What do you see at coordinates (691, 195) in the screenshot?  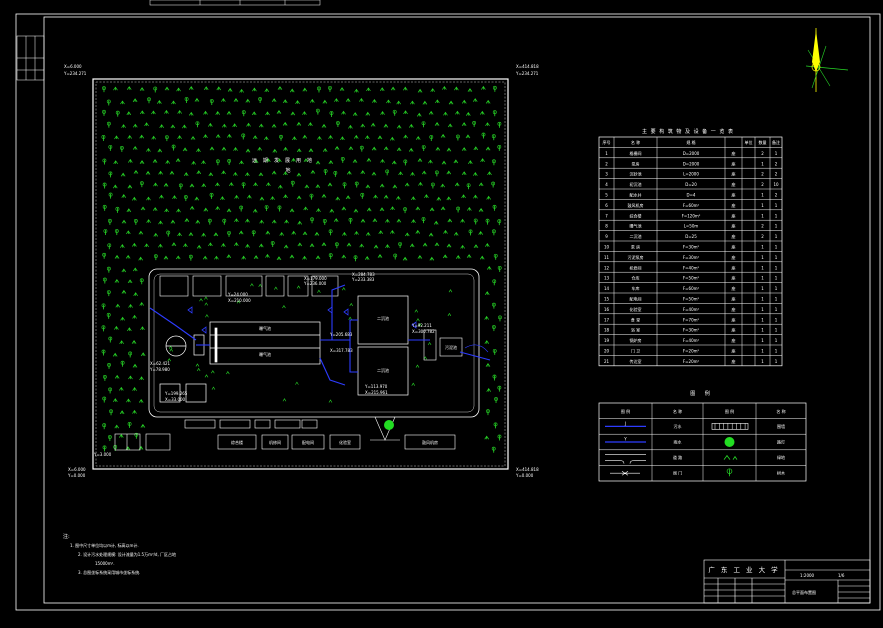 I see `table-cell: D=4` at bounding box center [691, 195].